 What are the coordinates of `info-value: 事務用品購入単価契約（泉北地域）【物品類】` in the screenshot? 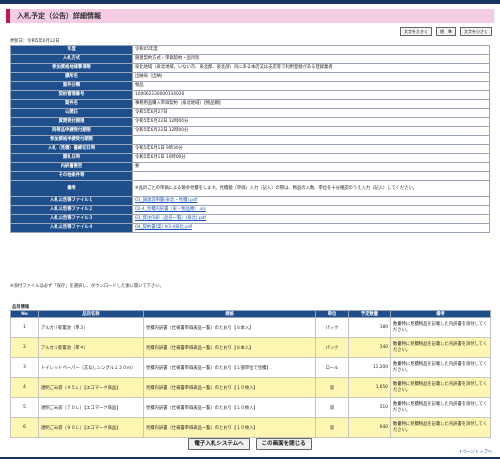 It's located at (311, 104).